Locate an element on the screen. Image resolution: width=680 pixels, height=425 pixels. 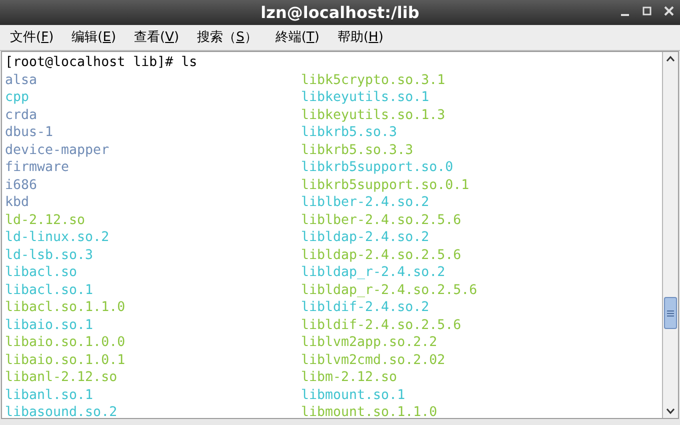
file-name: libm-2.12.so is located at coordinates (349, 377).